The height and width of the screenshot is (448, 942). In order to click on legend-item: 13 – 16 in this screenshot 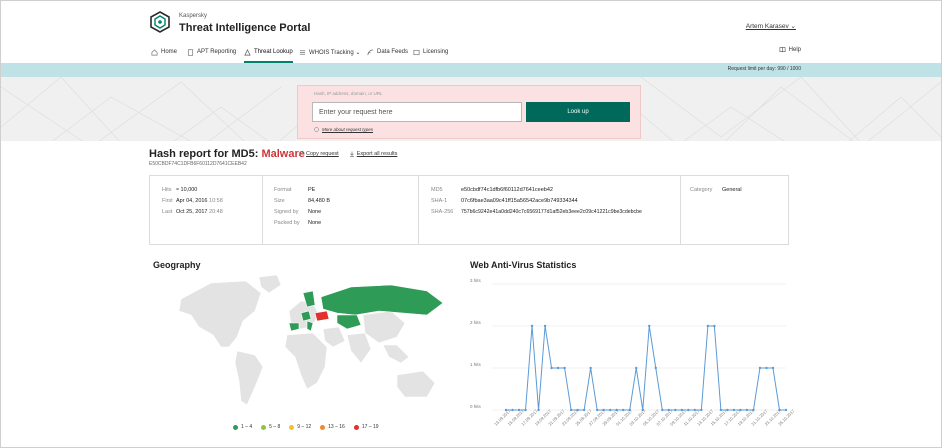, I will do `click(332, 427)`.